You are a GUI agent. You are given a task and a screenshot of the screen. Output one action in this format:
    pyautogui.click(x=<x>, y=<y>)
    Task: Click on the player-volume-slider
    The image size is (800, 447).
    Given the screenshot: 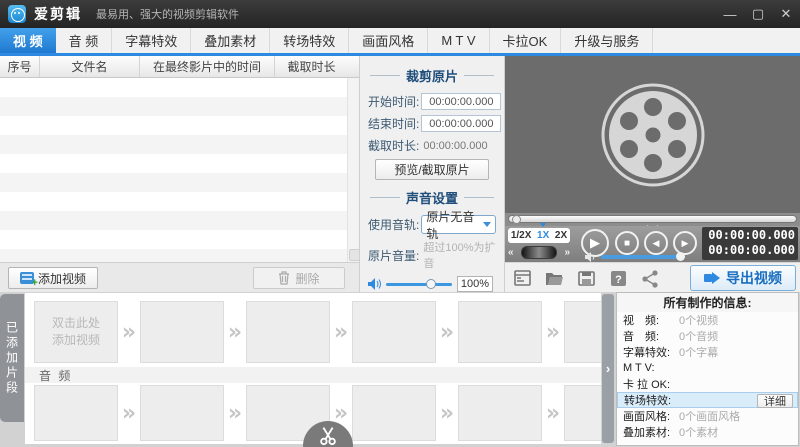 What is the action you would take?
    pyautogui.click(x=643, y=256)
    